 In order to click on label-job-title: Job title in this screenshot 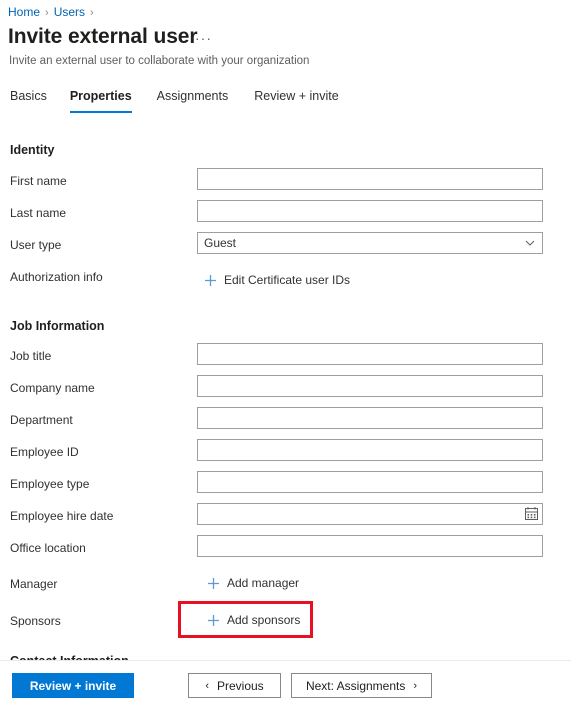, I will do `click(31, 356)`.